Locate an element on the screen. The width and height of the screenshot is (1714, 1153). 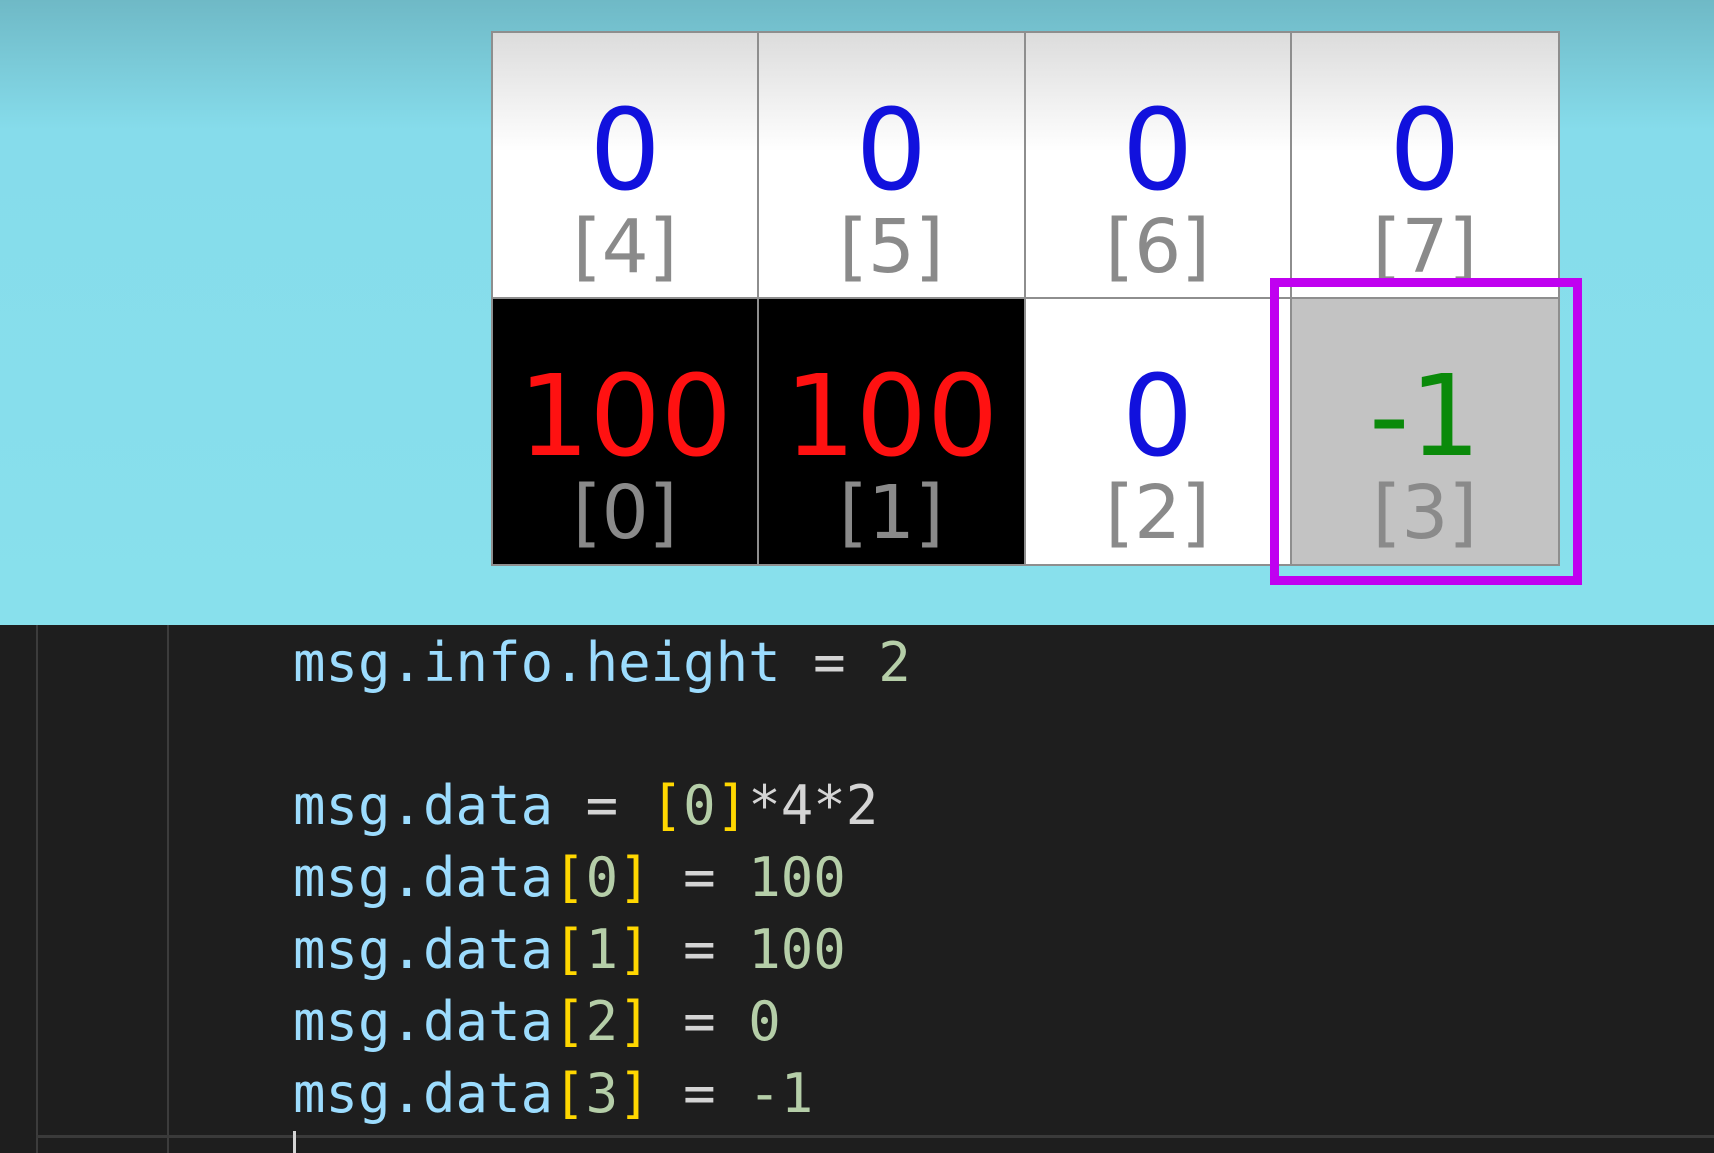
grid-cell-7: 0 [7] is located at coordinates (1424, 166).